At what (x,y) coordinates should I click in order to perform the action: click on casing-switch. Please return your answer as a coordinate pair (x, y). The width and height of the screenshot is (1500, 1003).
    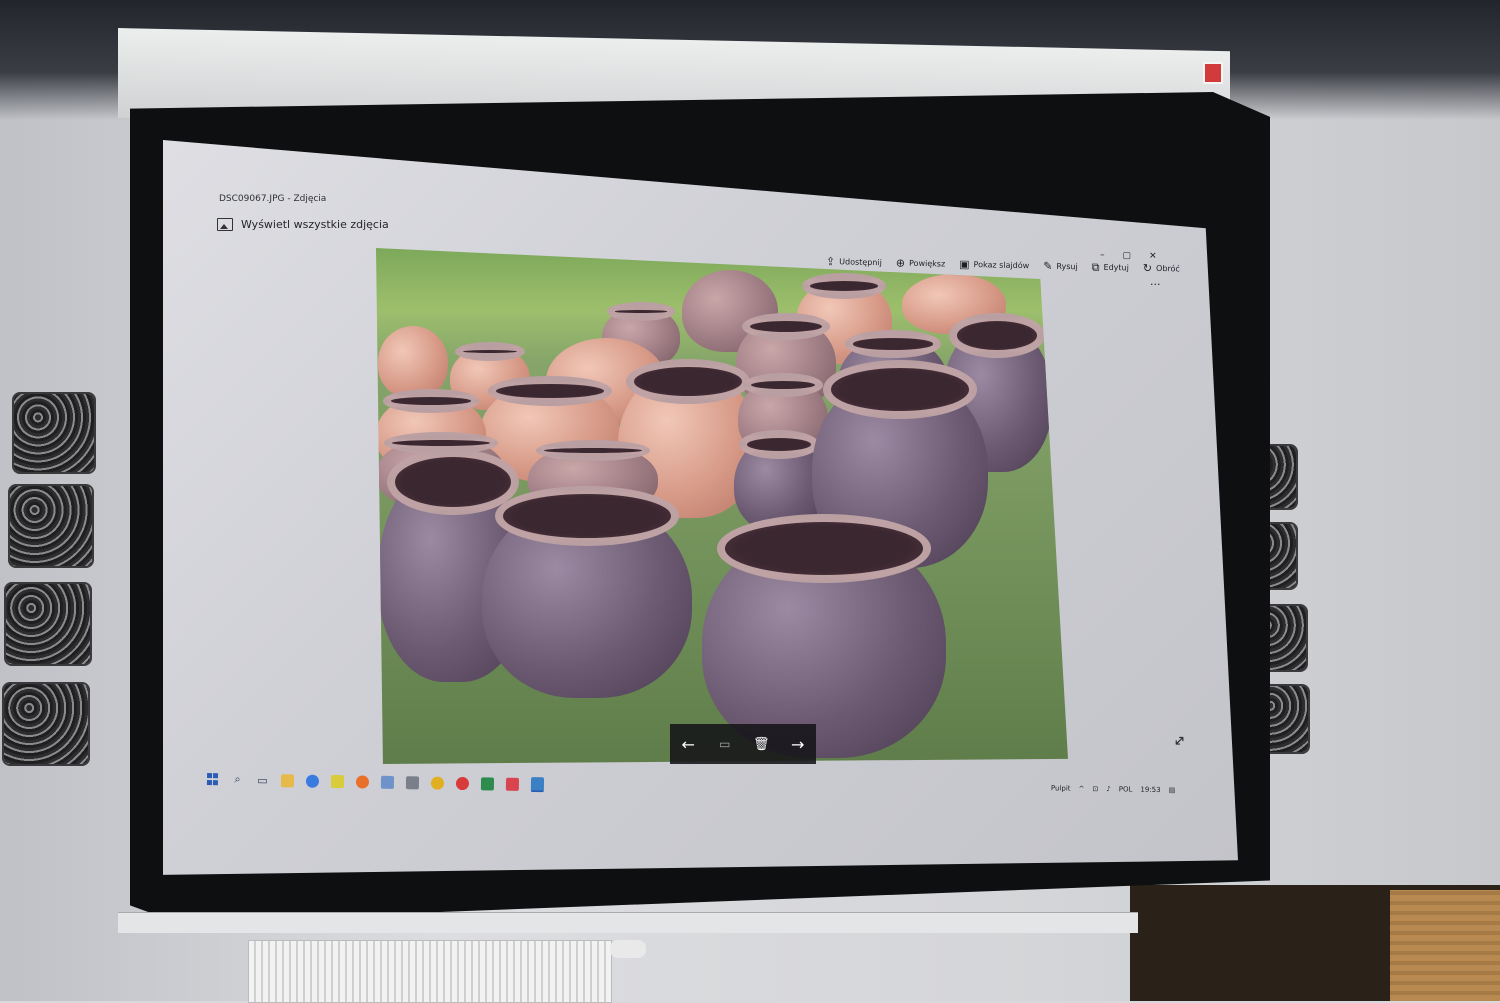
    Looking at the image, I should click on (1213, 73).